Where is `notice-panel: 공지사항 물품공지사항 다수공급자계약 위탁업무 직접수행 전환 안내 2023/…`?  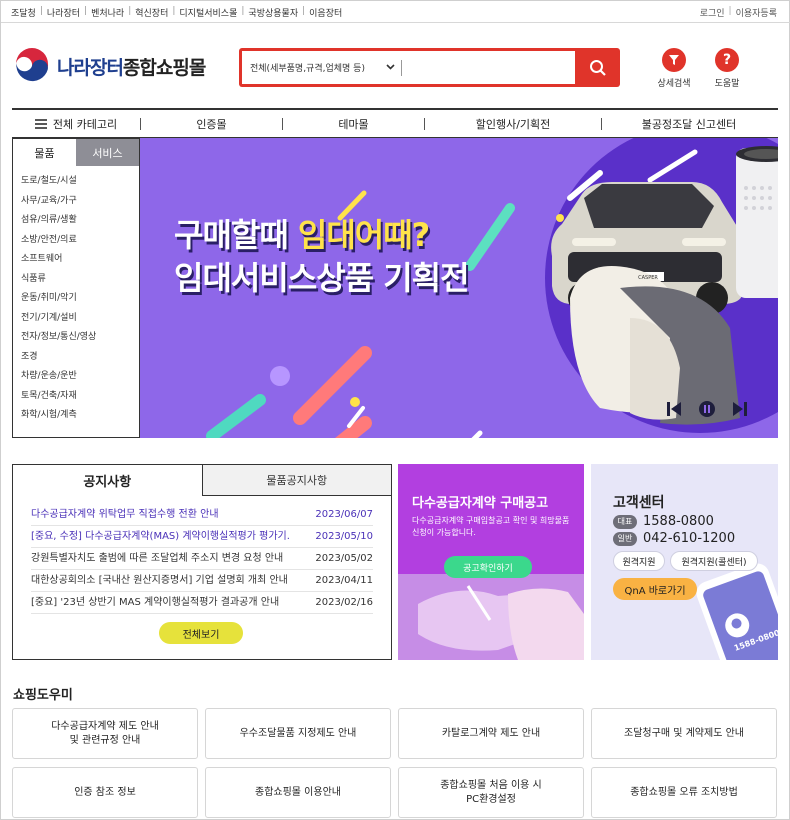
notice-panel: 공지사항 물품공지사항 다수공급자계약 위탁업무 직접수행 전환 안내 2023/… is located at coordinates (202, 562).